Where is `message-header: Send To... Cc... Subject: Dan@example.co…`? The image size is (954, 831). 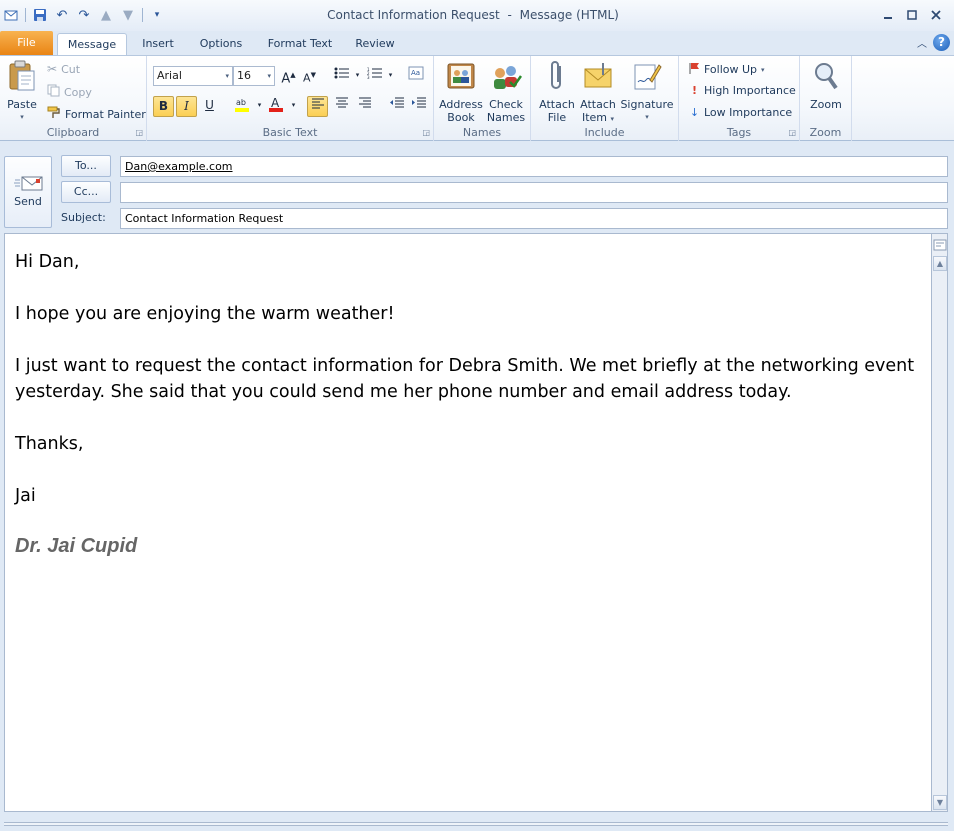
message-header: Send To... Cc... Subject: Dan@example.co… is located at coordinates (477, 187).